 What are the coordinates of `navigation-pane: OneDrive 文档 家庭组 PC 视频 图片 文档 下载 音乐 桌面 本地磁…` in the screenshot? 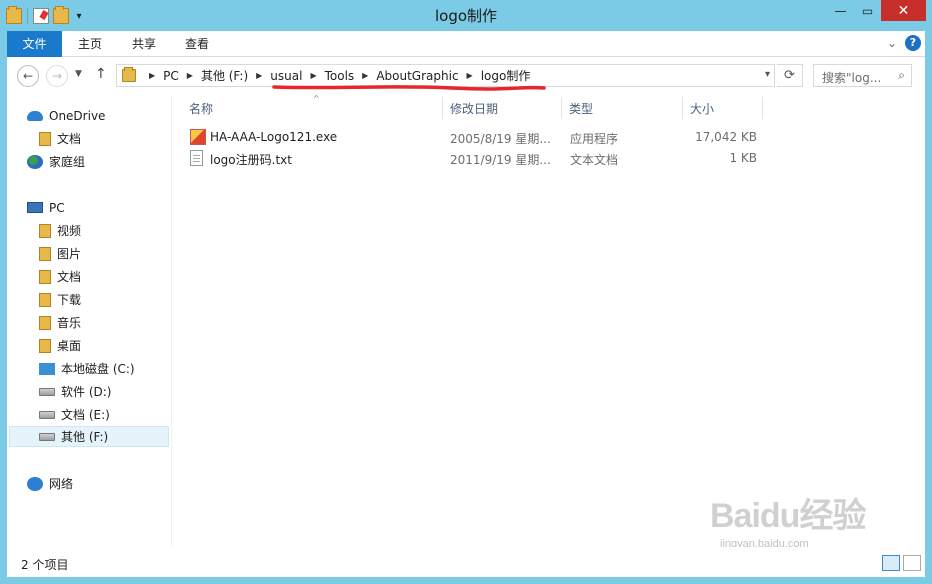 It's located at (89, 321).